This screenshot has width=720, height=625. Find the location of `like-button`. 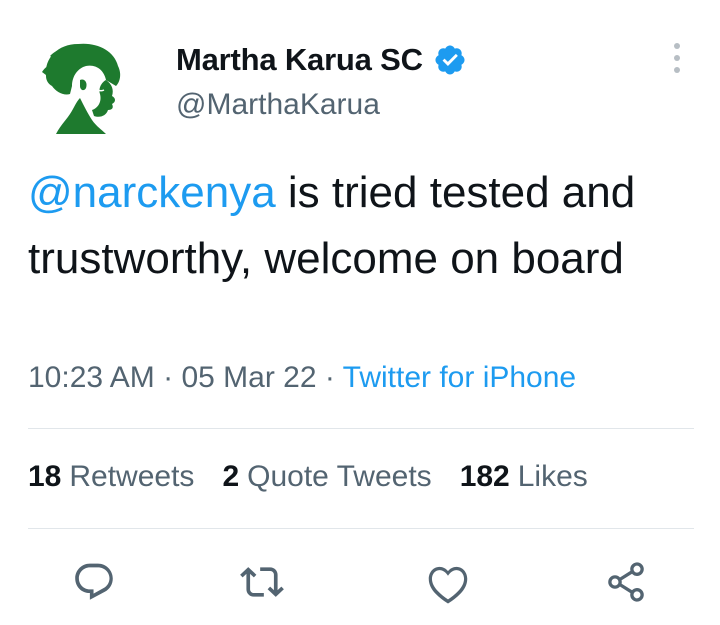

like-button is located at coordinates (448, 582).